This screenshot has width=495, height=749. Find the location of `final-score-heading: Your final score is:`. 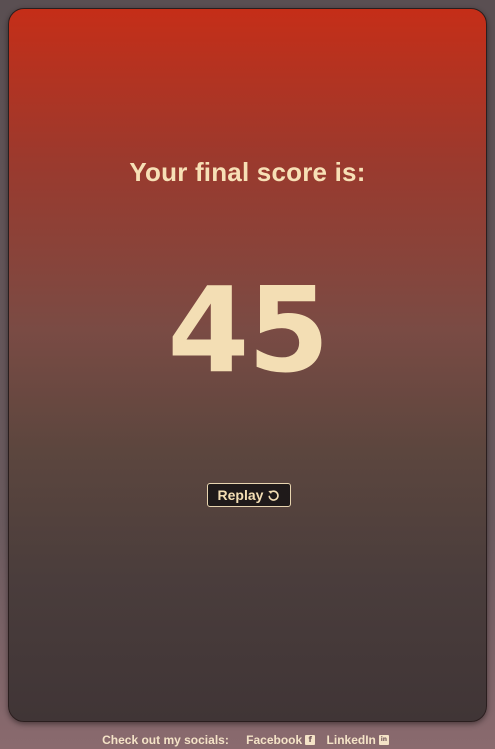

final-score-heading: Your final score is: is located at coordinates (247, 172).